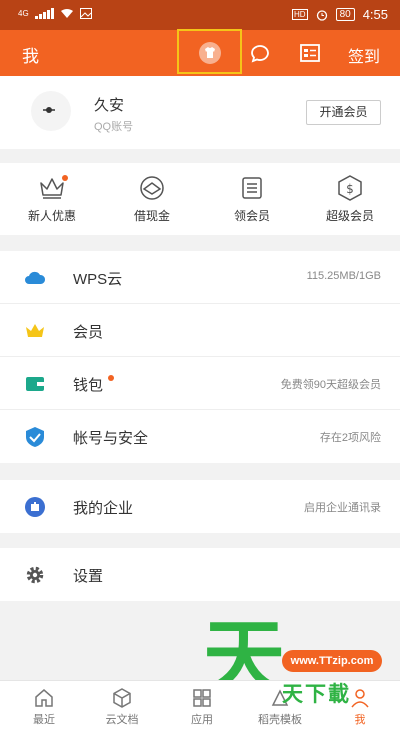 The image size is (400, 731). I want to click on dollar-shield-icon: $, so click(350, 188).